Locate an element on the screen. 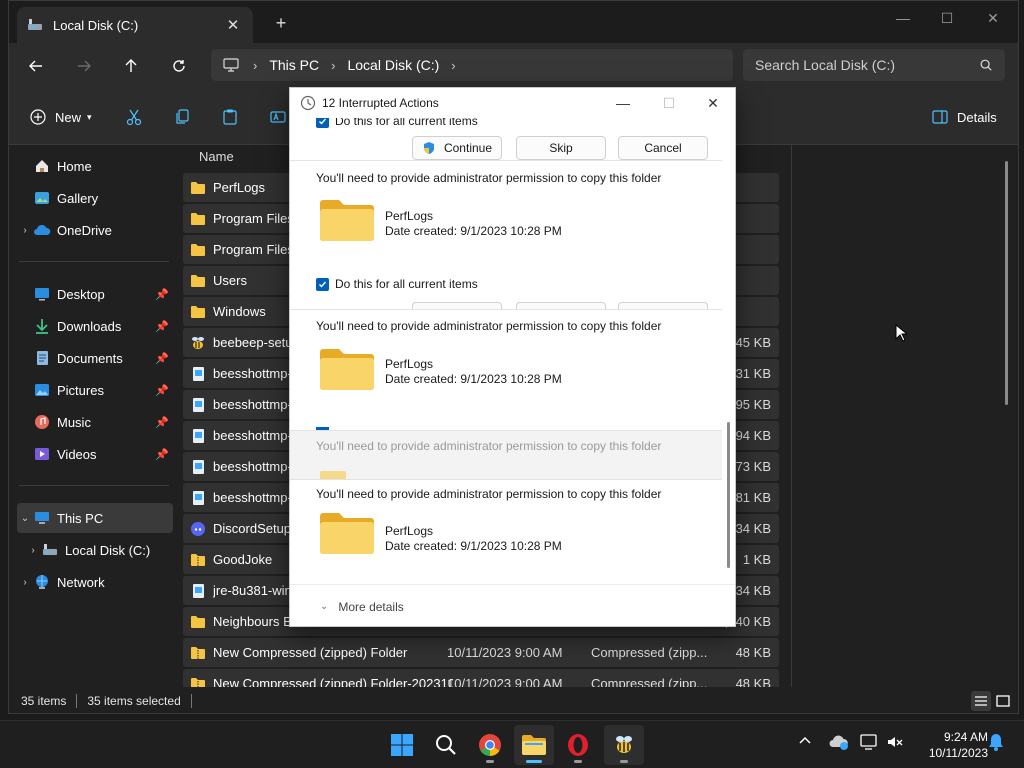 This screenshot has width=1024, height=768. clock: 9:24 AM 10/11/2023 is located at coordinates (952, 745).